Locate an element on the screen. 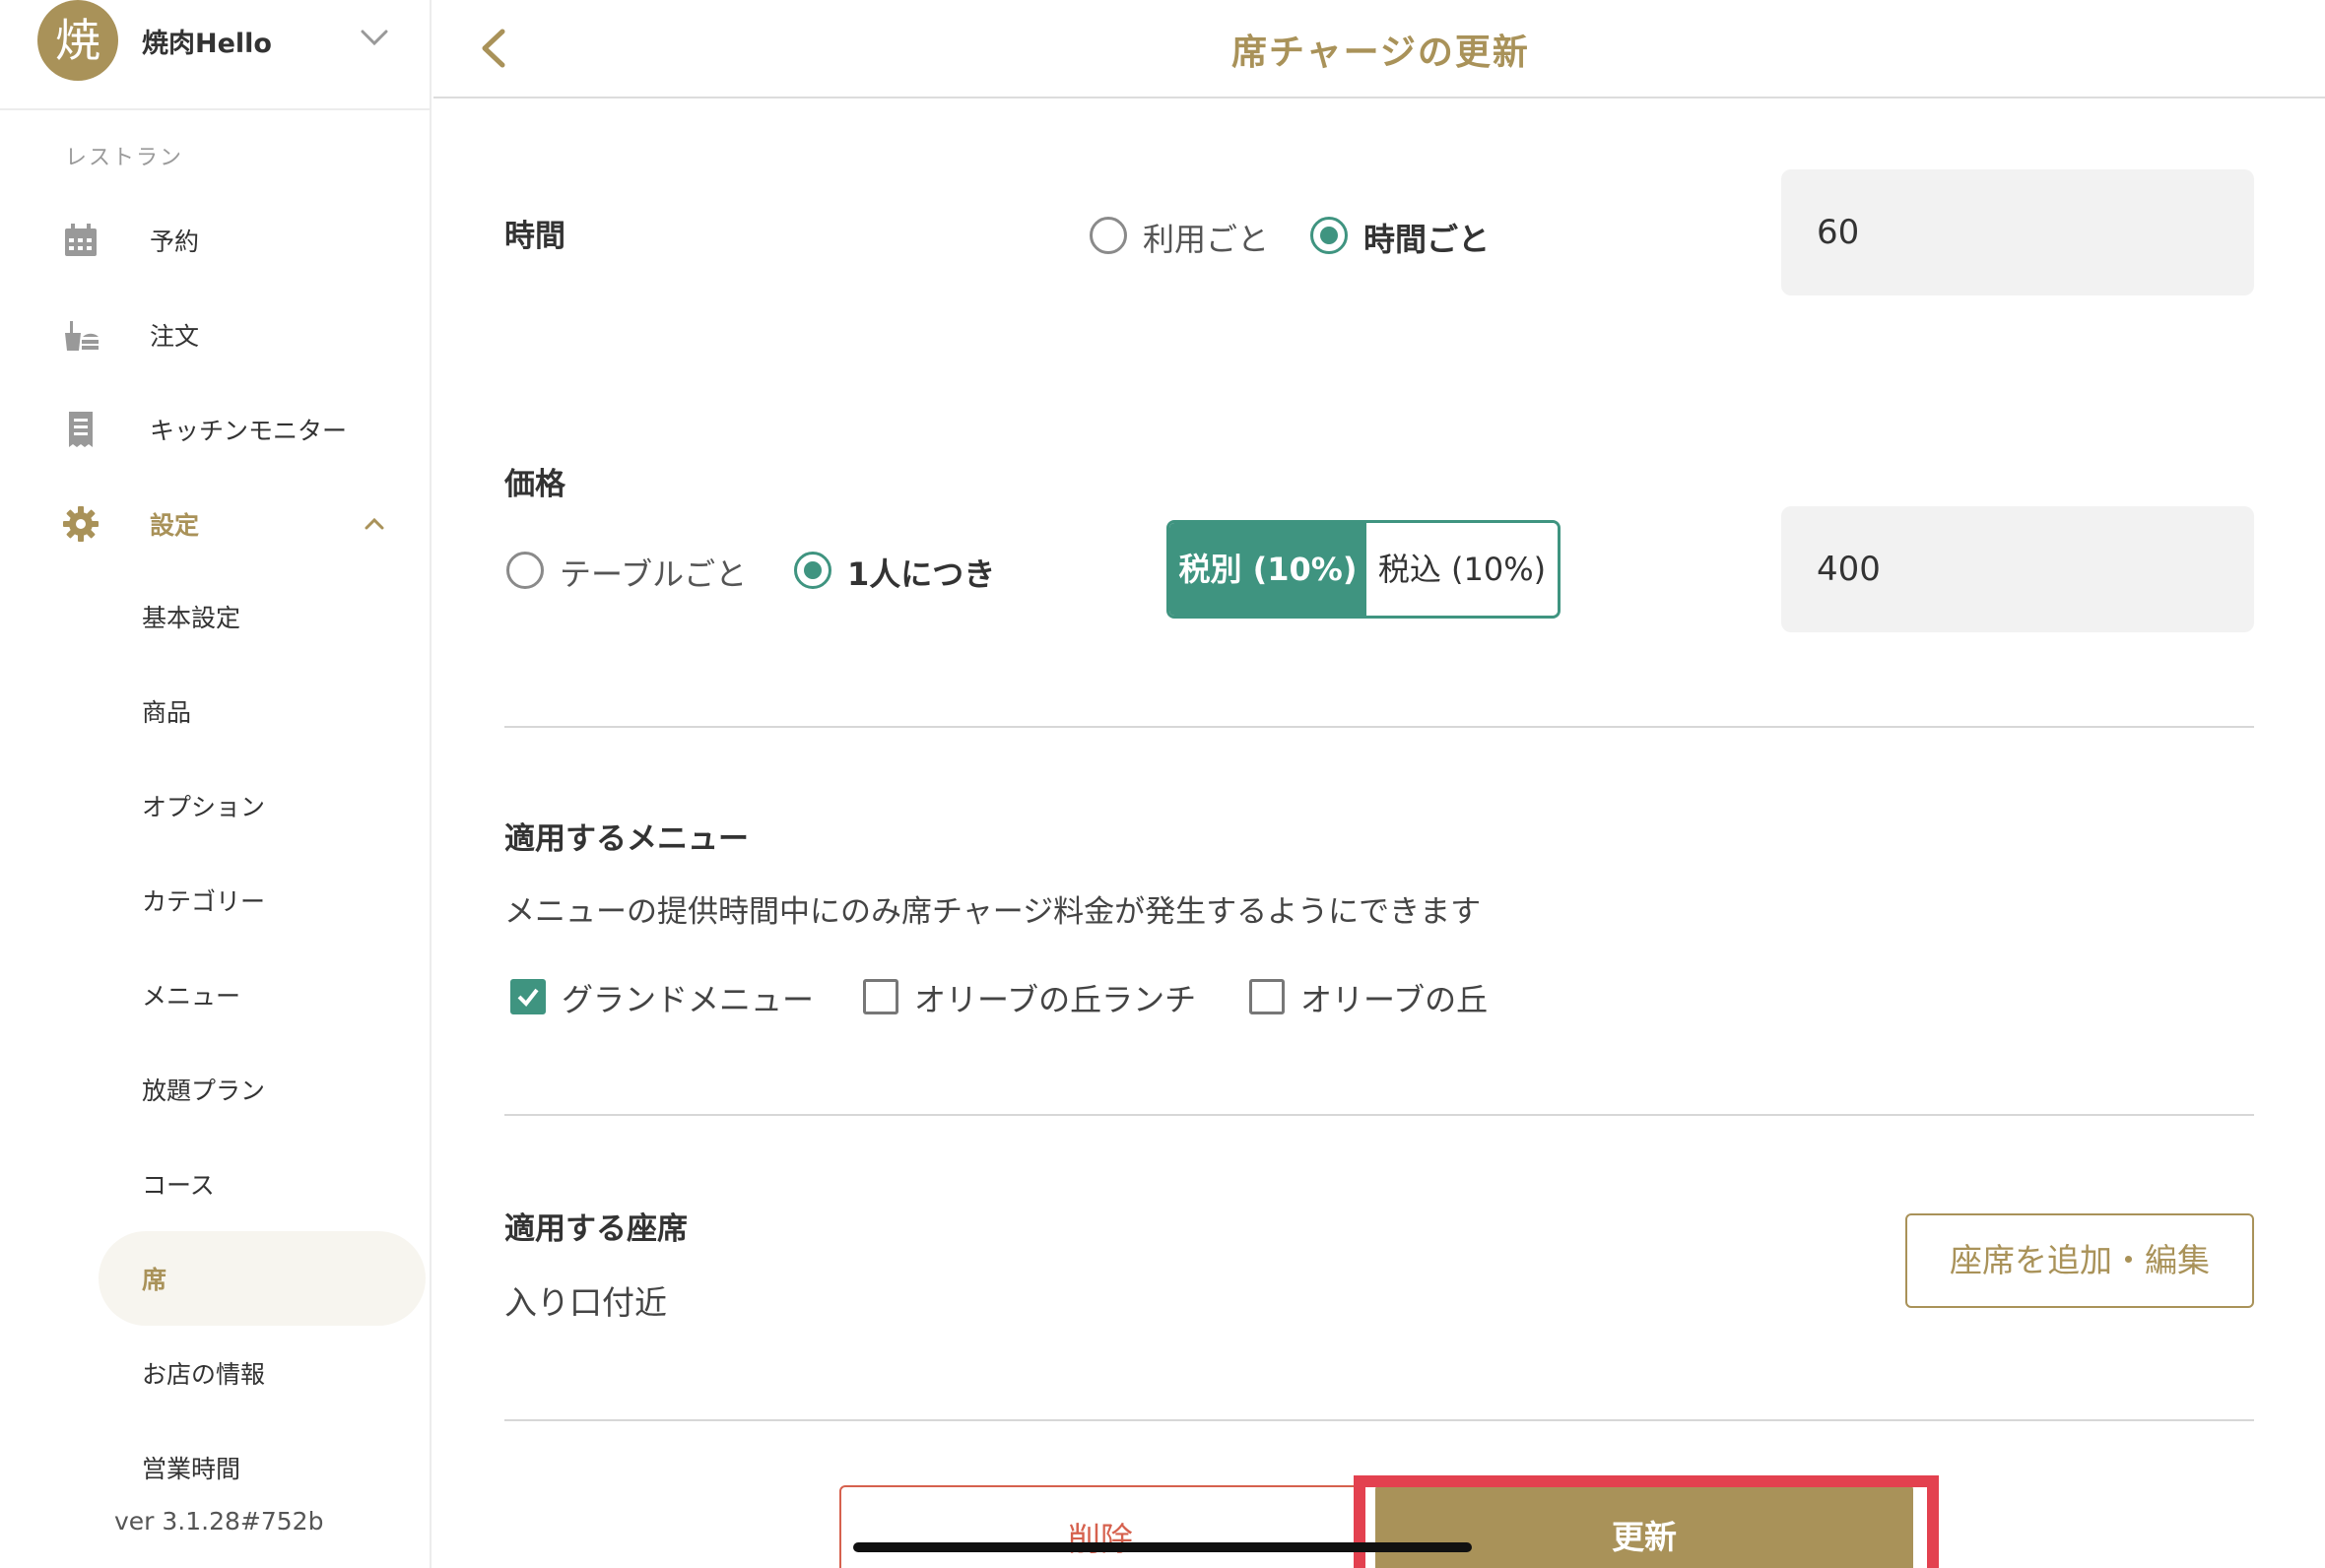 The image size is (2325, 1568). sidebar-item-label: キッチンモニター is located at coordinates (249, 431).